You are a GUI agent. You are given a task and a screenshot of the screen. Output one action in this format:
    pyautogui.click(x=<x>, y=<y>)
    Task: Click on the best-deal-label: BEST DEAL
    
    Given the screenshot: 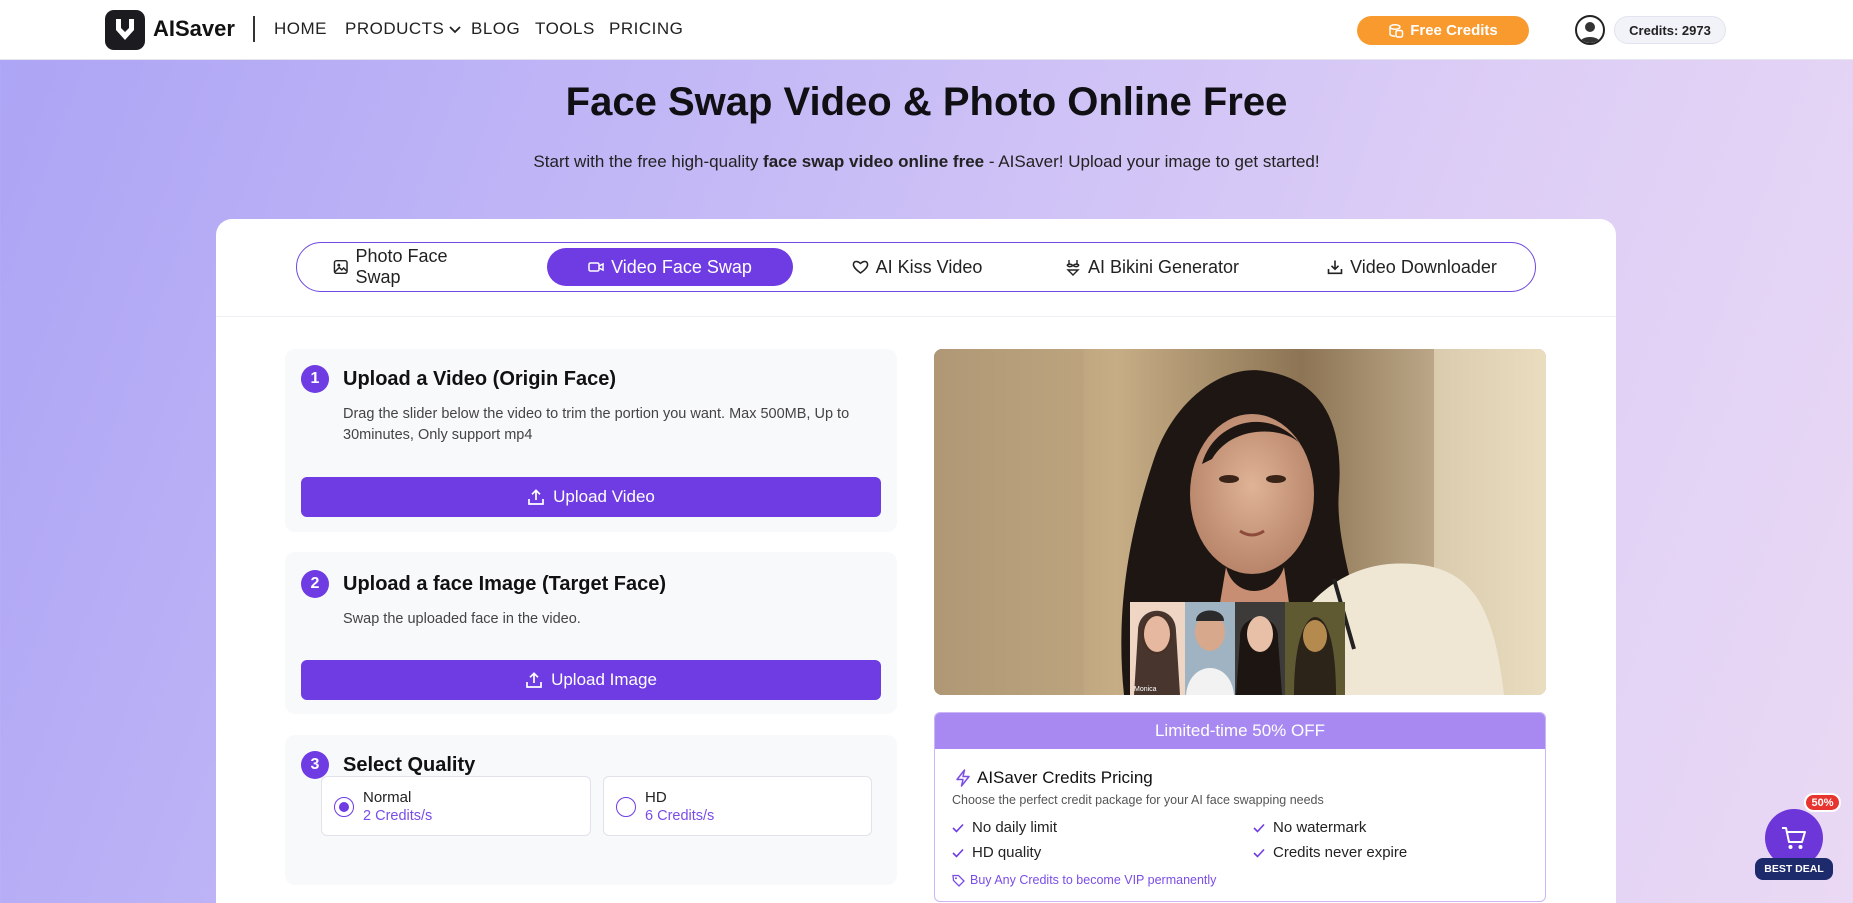 What is the action you would take?
    pyautogui.click(x=1794, y=869)
    